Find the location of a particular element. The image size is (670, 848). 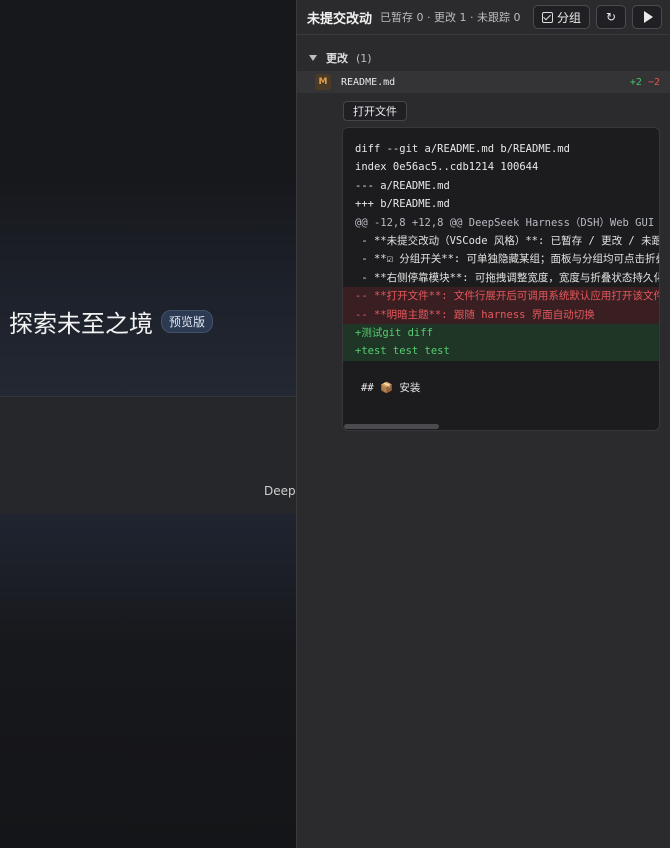

diff-line-meta: index 0e56ac5..cdb1214 100644 is located at coordinates (447, 167).